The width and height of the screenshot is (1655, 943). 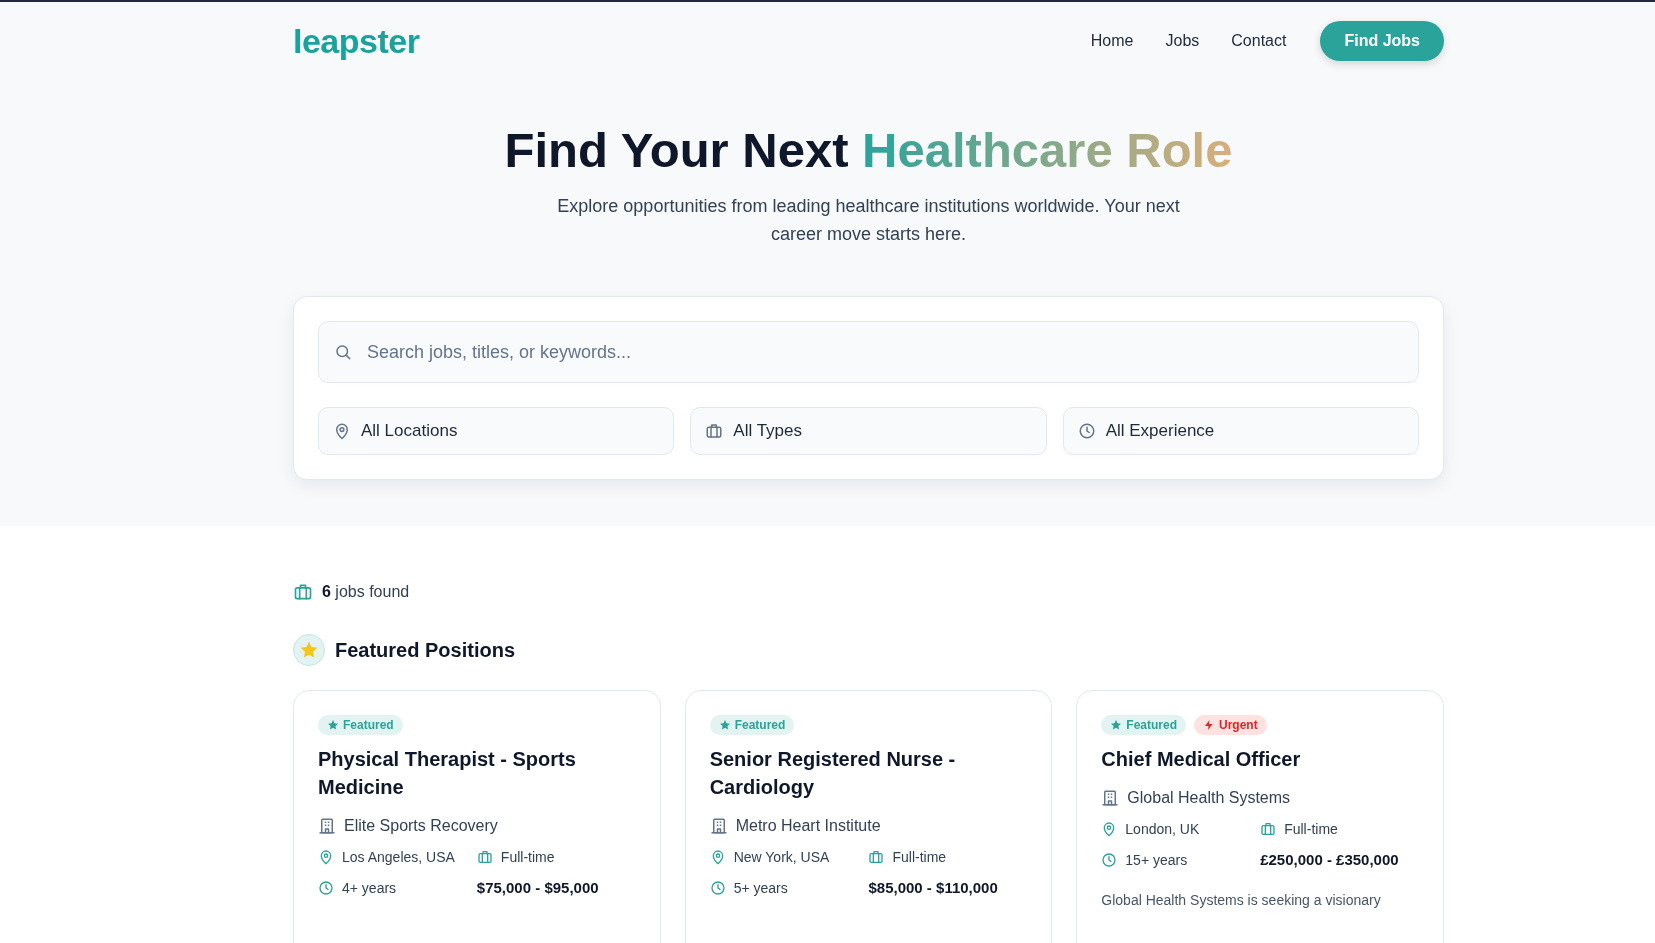 I want to click on job-location: New York, USA, so click(x=781, y=857).